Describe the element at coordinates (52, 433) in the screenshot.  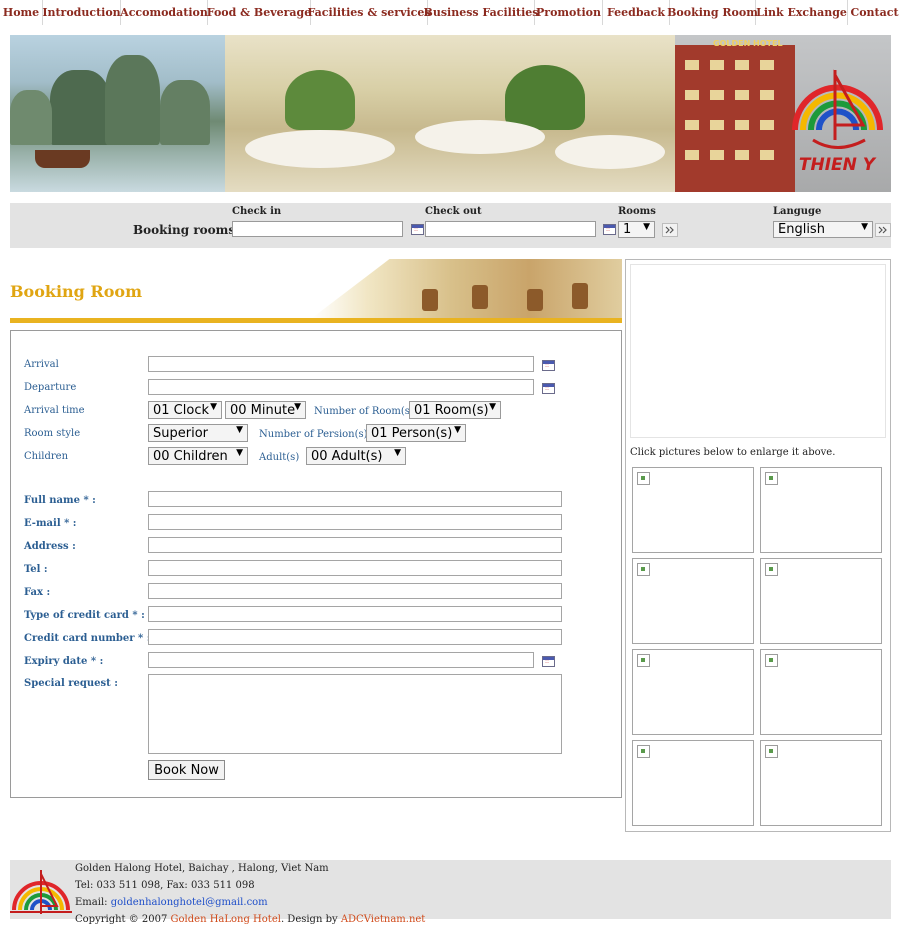
I see `room-style-label: Room style` at that location.